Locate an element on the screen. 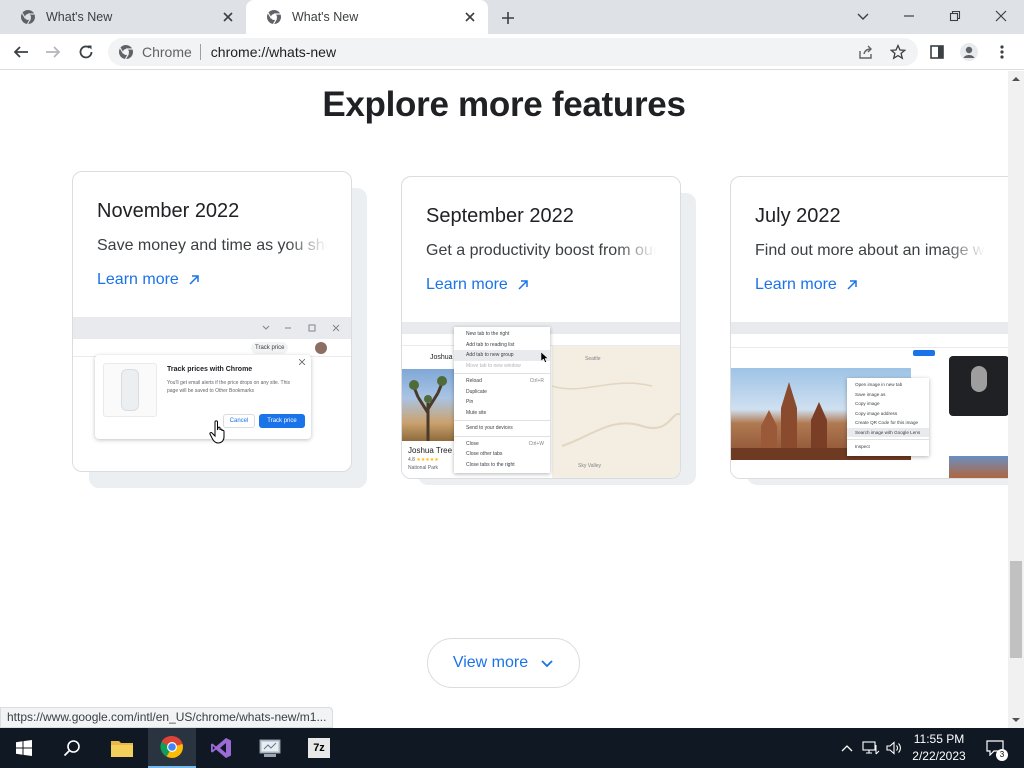 This screenshot has width=1024, height=768. disk-utility-icon is located at coordinates (270, 748).